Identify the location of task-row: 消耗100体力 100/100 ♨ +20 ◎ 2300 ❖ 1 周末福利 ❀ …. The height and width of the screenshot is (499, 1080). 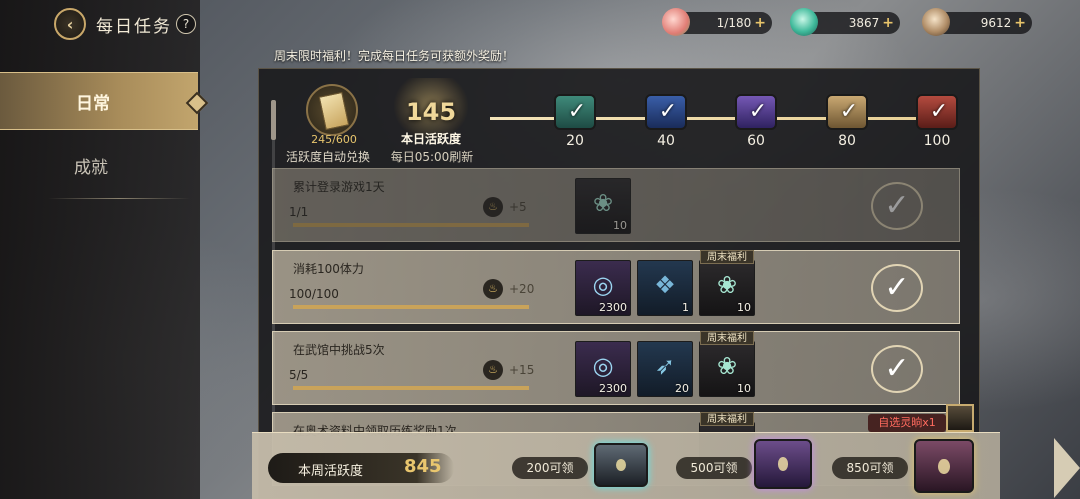
(616, 287).